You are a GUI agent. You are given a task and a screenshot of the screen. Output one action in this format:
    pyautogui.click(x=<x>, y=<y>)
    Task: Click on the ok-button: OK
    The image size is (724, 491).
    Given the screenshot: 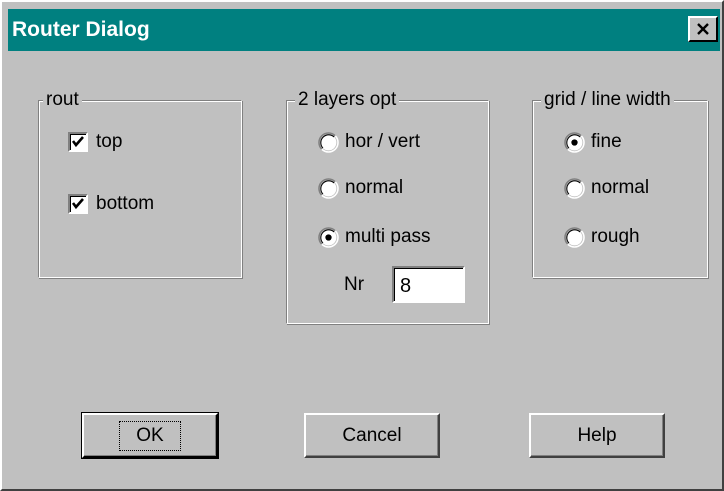 What is the action you would take?
    pyautogui.click(x=150, y=435)
    